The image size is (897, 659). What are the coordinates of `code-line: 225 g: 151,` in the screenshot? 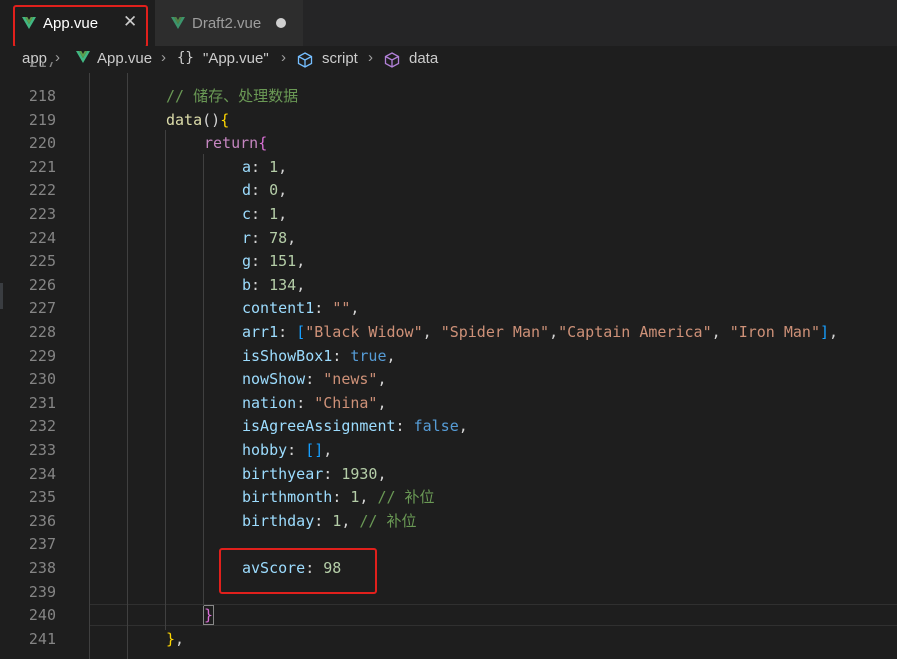 It's located at (448, 261).